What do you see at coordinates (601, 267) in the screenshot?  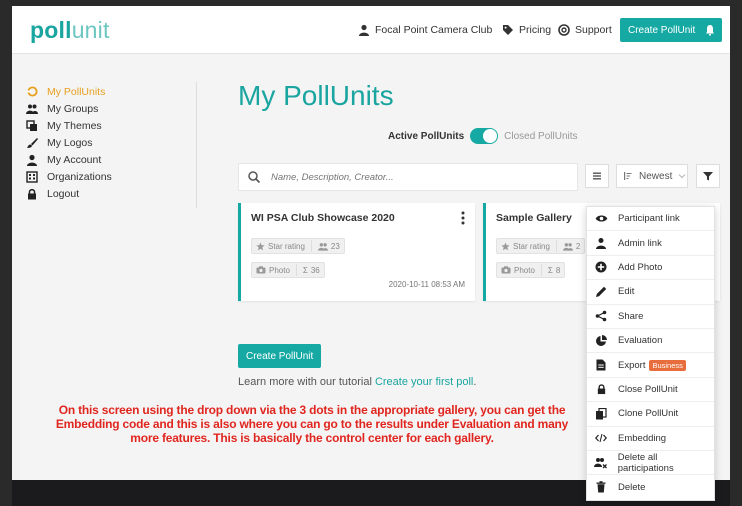 I see `plus-circle-icon` at bounding box center [601, 267].